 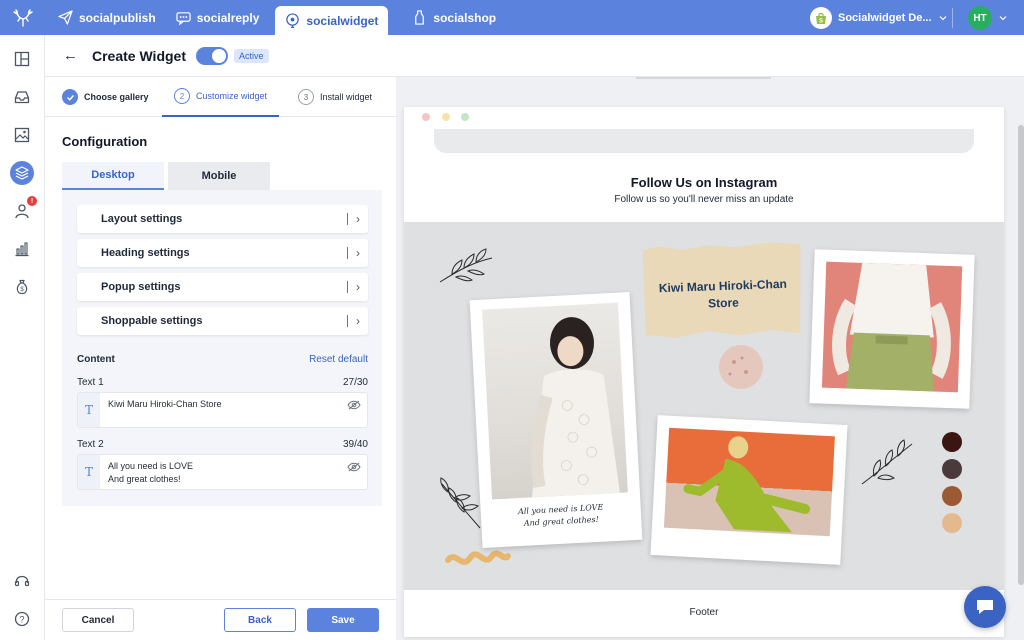 What do you see at coordinates (222, 253) in the screenshot?
I see `heading-settings-row: Heading settings ›` at bounding box center [222, 253].